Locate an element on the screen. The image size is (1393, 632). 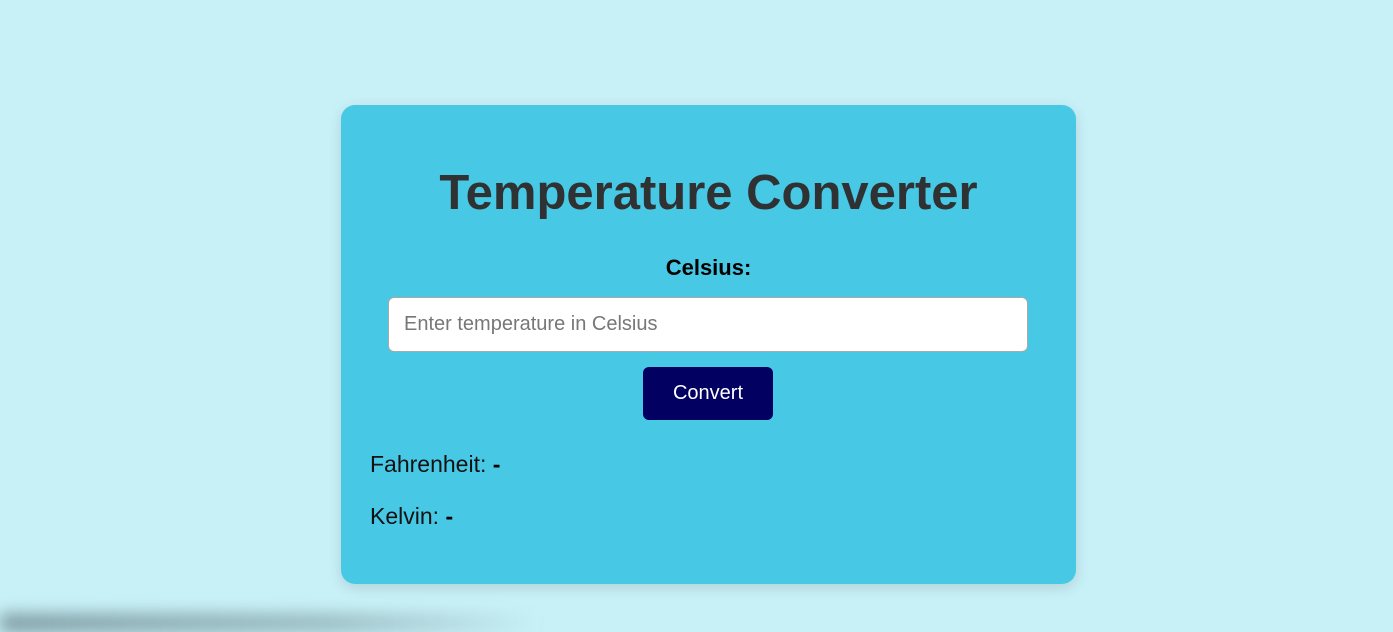
kelvin-label: Kelvin: is located at coordinates (405, 516).